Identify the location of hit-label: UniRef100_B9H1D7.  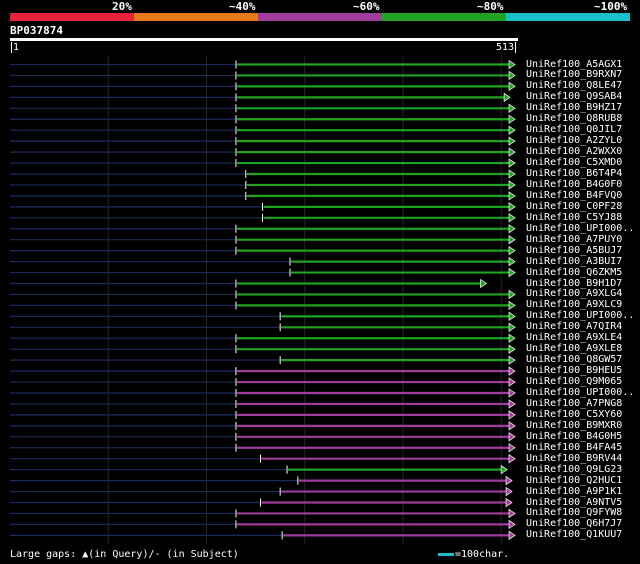
(574, 283).